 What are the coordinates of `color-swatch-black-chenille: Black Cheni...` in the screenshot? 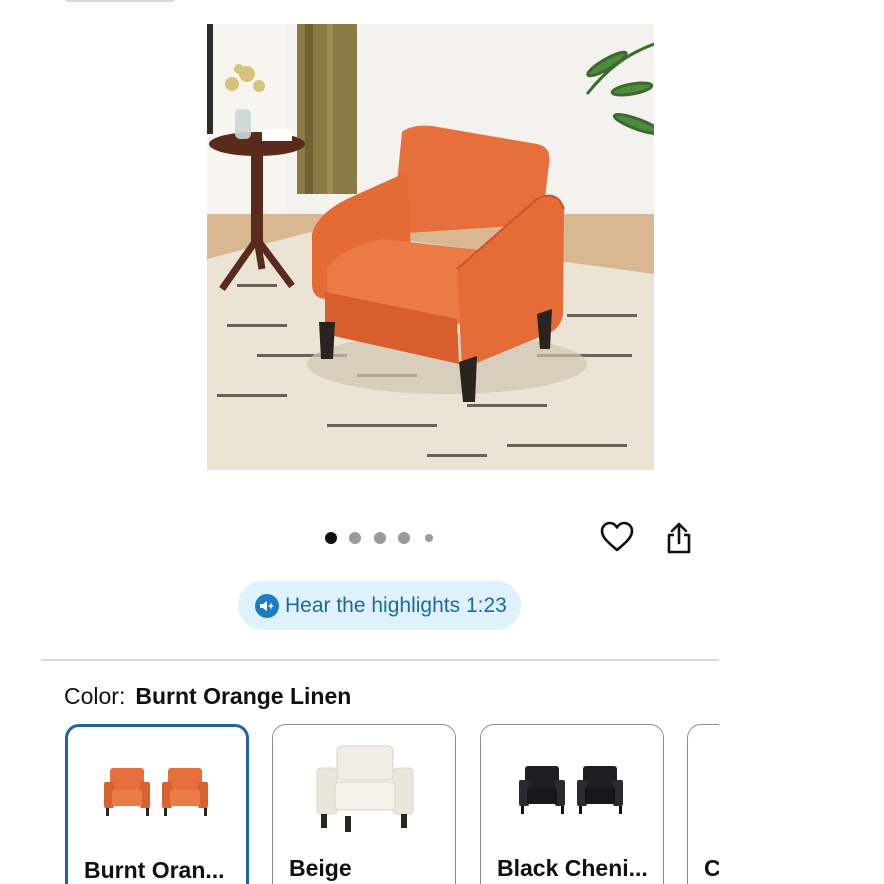 It's located at (572, 804).